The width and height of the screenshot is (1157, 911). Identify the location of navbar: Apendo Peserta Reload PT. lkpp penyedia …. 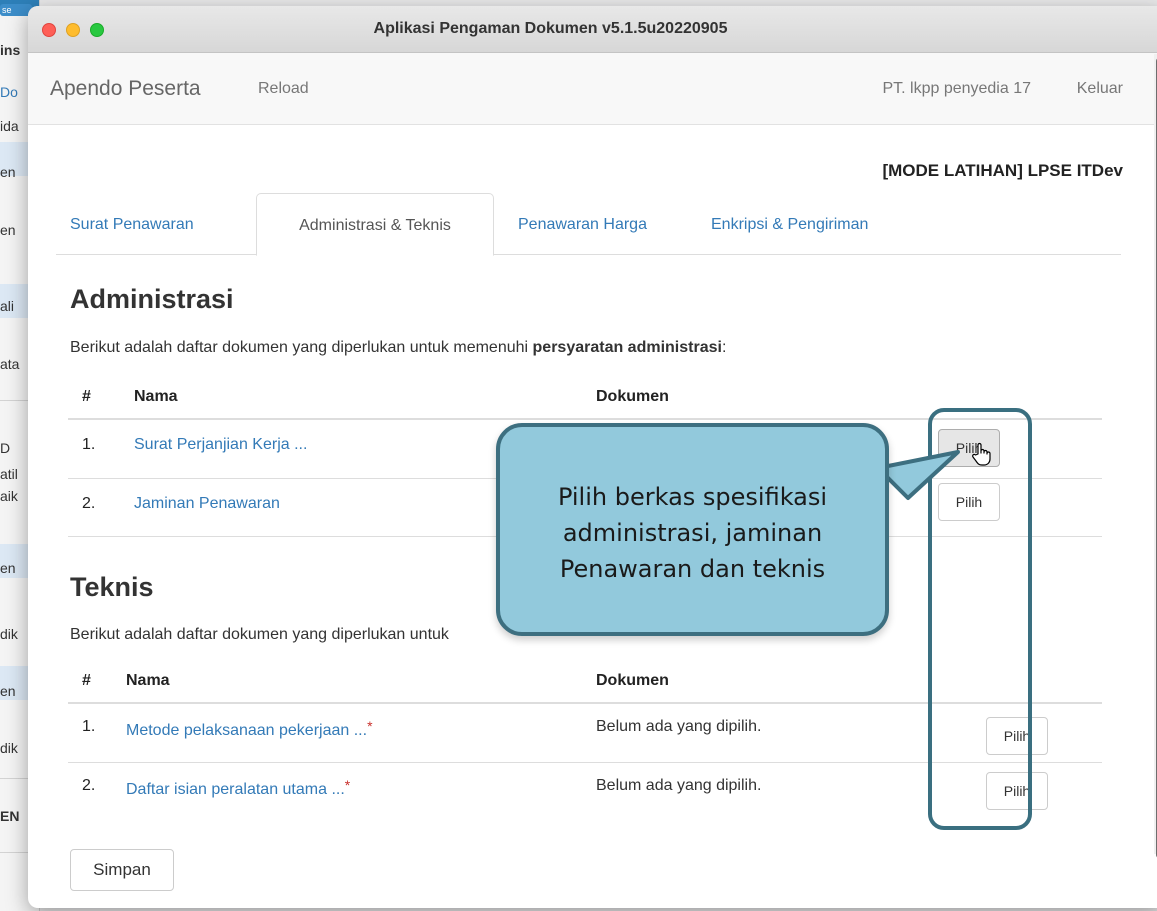
(592, 89).